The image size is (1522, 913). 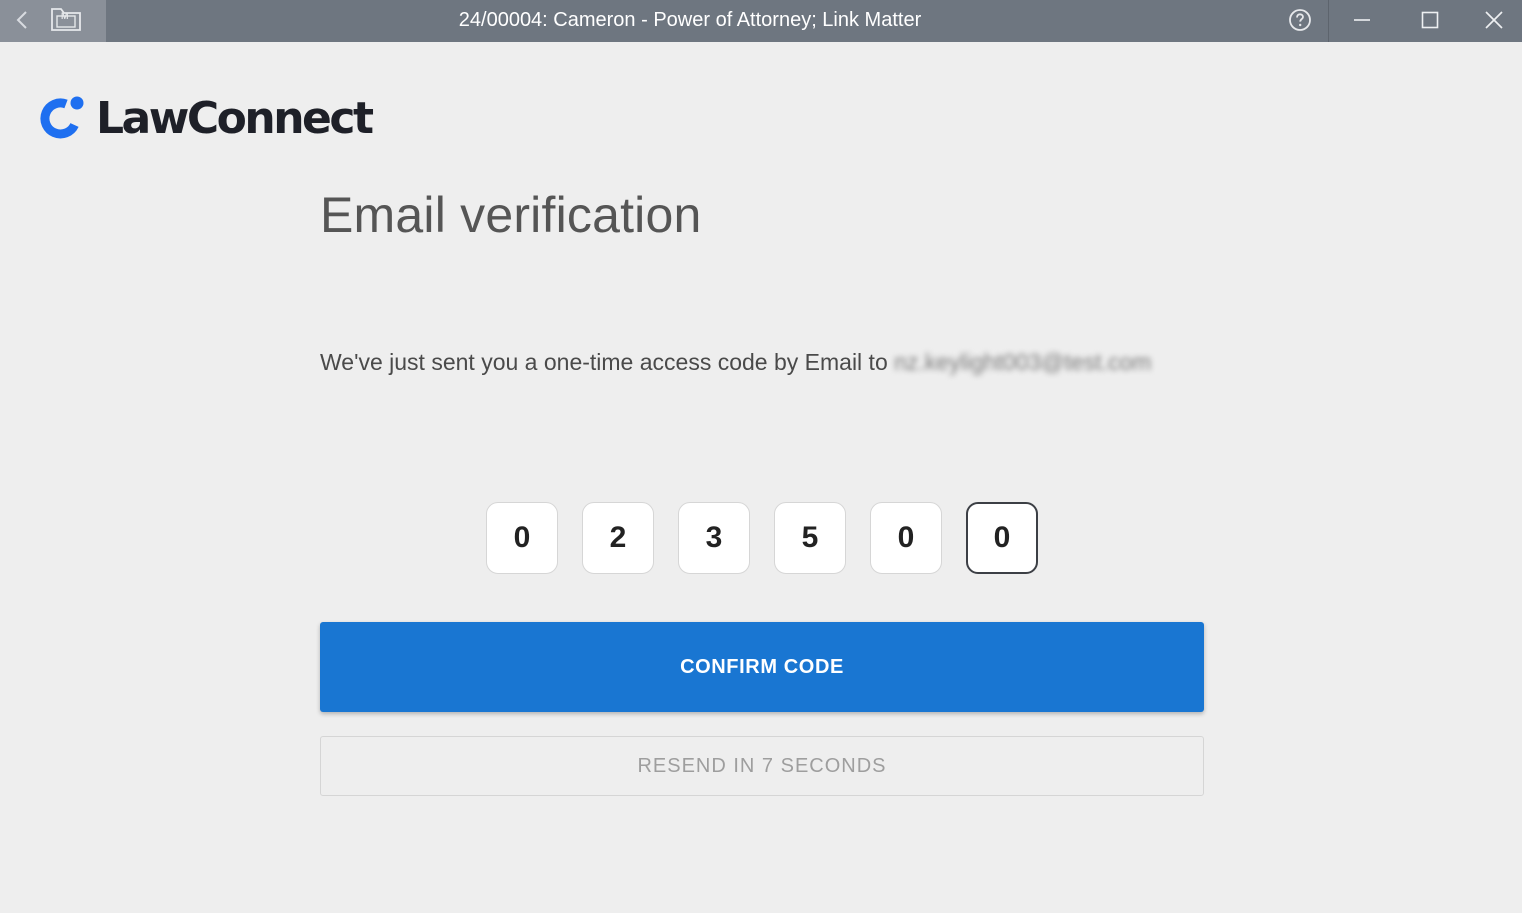 What do you see at coordinates (522, 538) in the screenshot?
I see `code-digit-1: 0` at bounding box center [522, 538].